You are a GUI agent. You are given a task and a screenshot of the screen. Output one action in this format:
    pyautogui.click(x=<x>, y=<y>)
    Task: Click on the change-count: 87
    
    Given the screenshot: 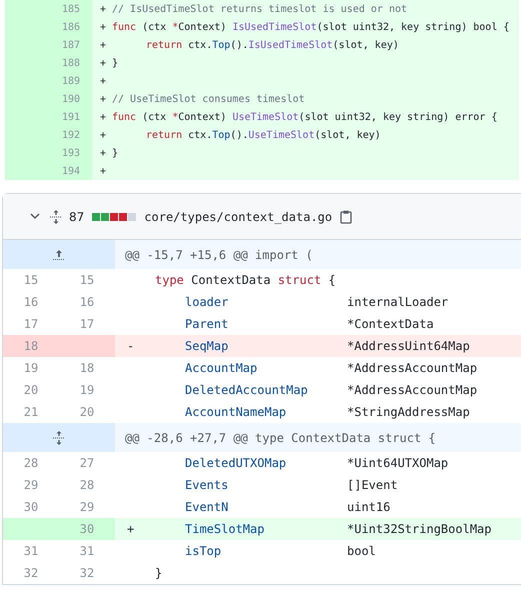 What is the action you would take?
    pyautogui.click(x=76, y=217)
    